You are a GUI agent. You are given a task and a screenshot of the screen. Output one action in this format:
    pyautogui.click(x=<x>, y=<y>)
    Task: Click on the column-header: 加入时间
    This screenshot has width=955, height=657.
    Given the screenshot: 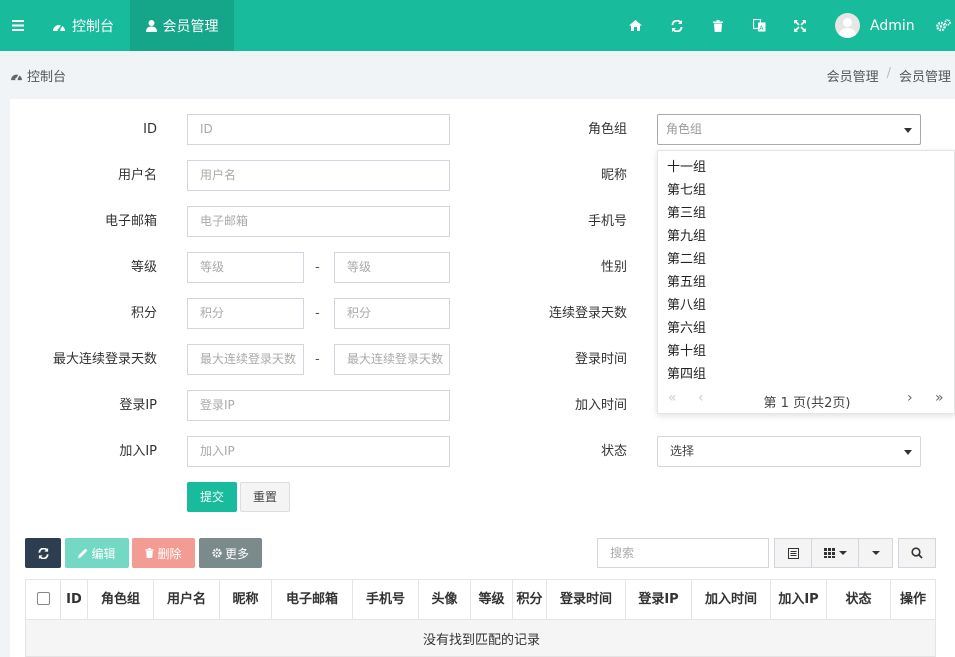 What is the action you would take?
    pyautogui.click(x=731, y=599)
    